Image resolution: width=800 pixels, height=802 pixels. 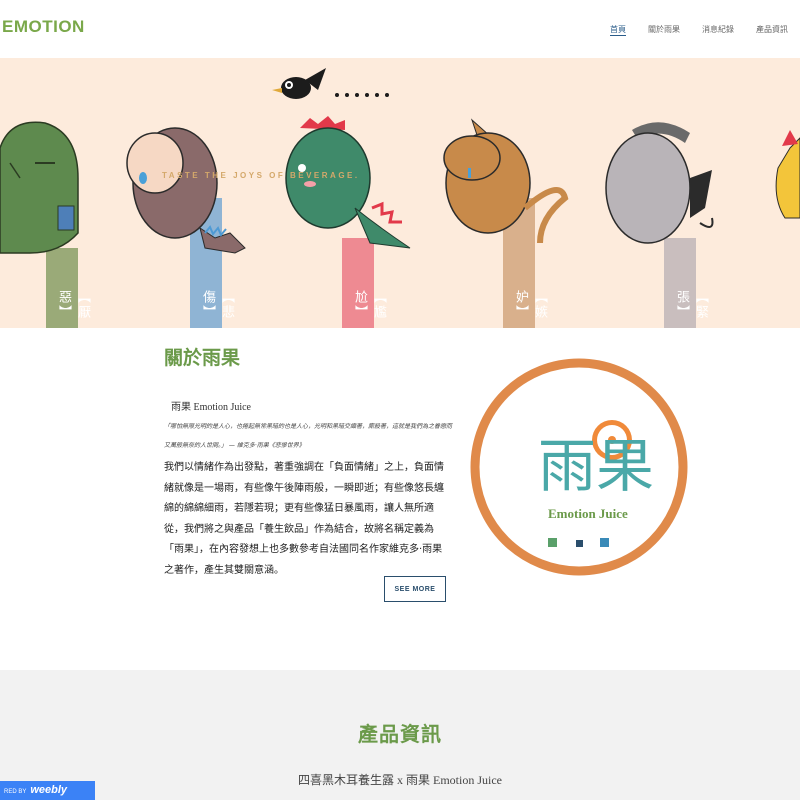 What do you see at coordinates (588, 513) in the screenshot?
I see `badge-text: Emotion Juice` at bounding box center [588, 513].